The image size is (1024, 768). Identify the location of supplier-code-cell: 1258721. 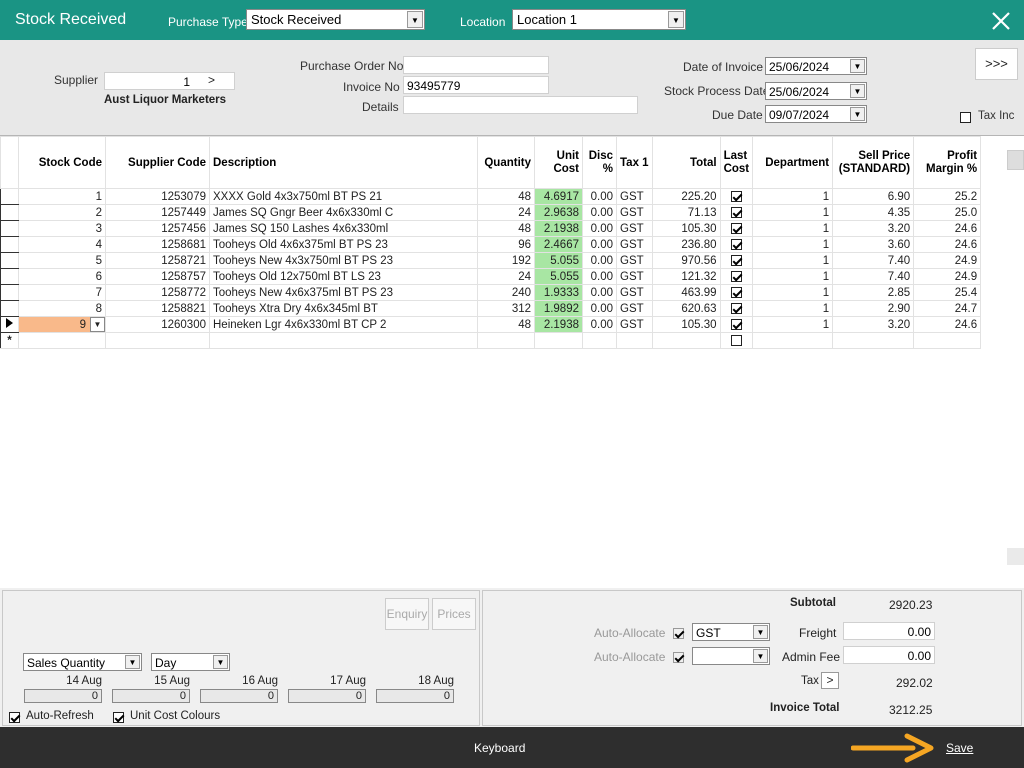
(157, 260).